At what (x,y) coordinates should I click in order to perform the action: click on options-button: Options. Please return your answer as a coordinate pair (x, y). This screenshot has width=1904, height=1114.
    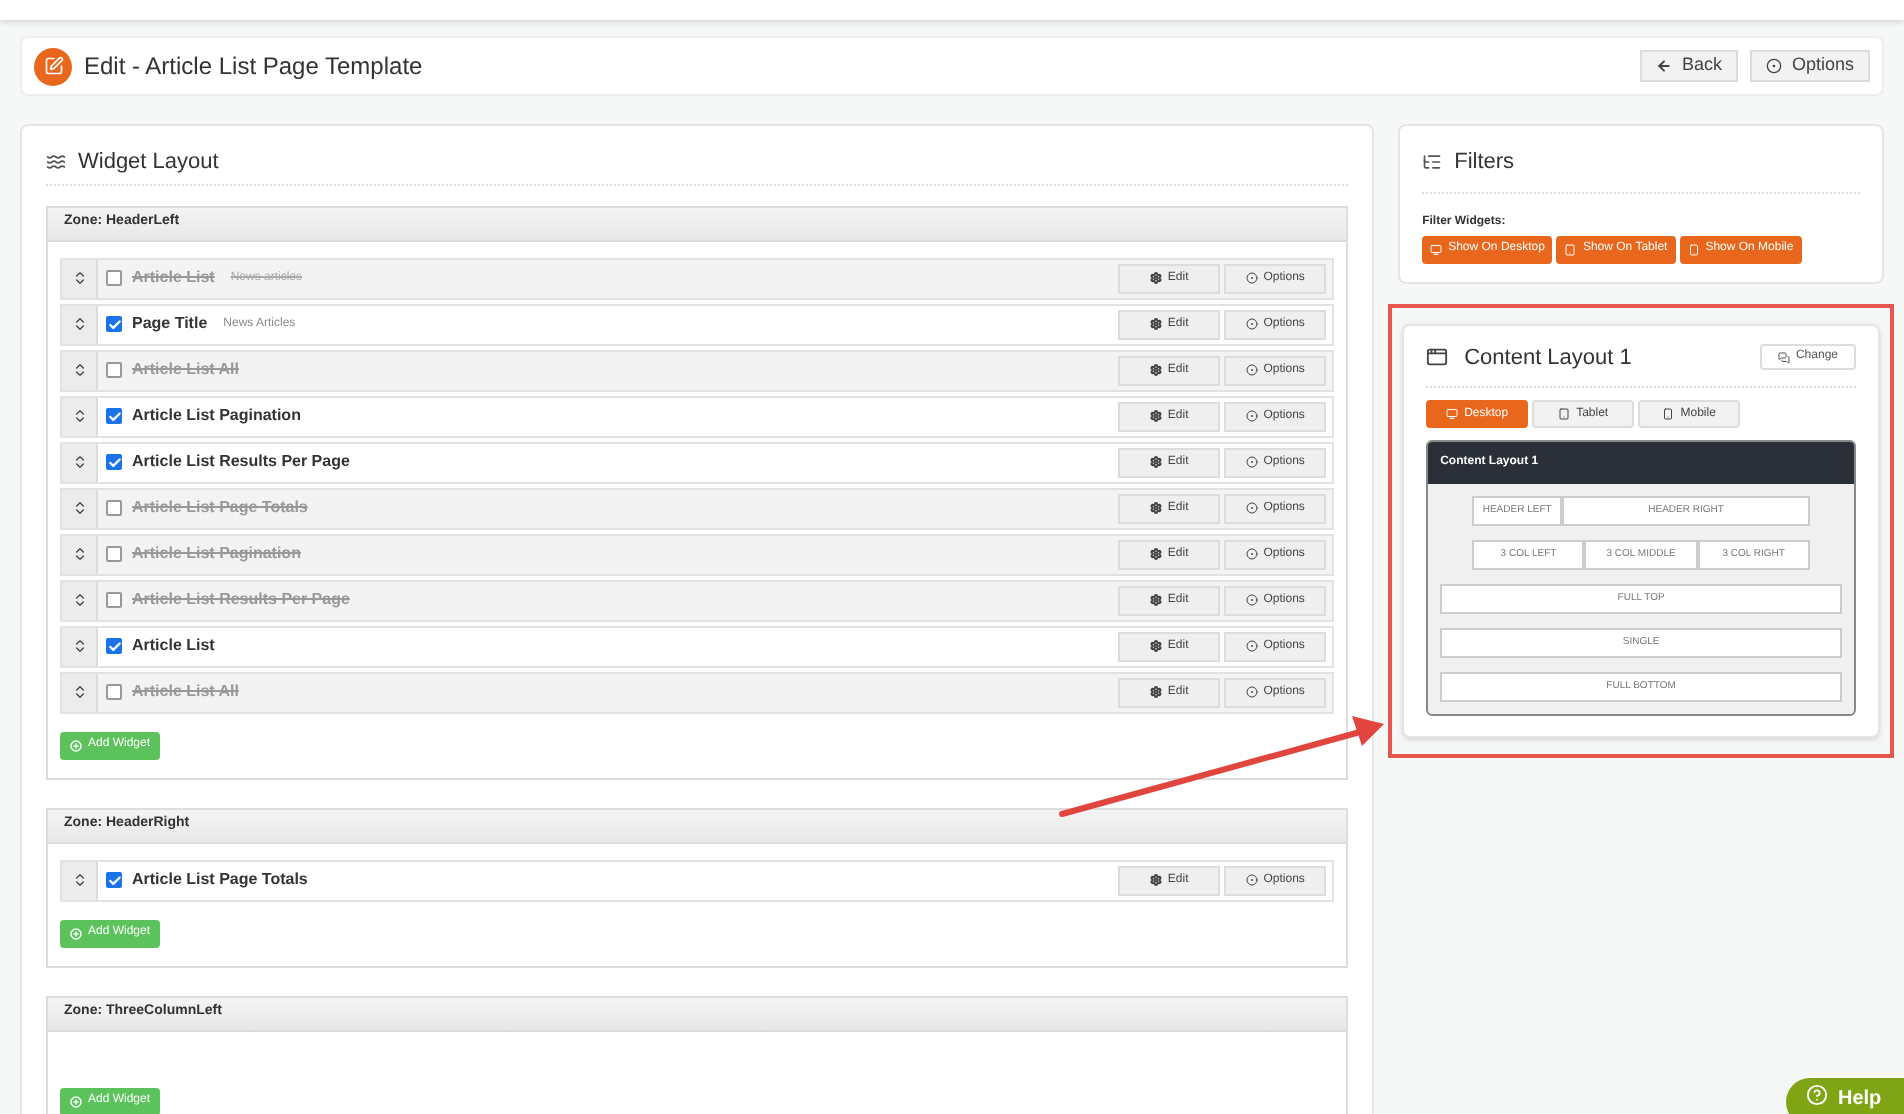
    Looking at the image, I should click on (1809, 66).